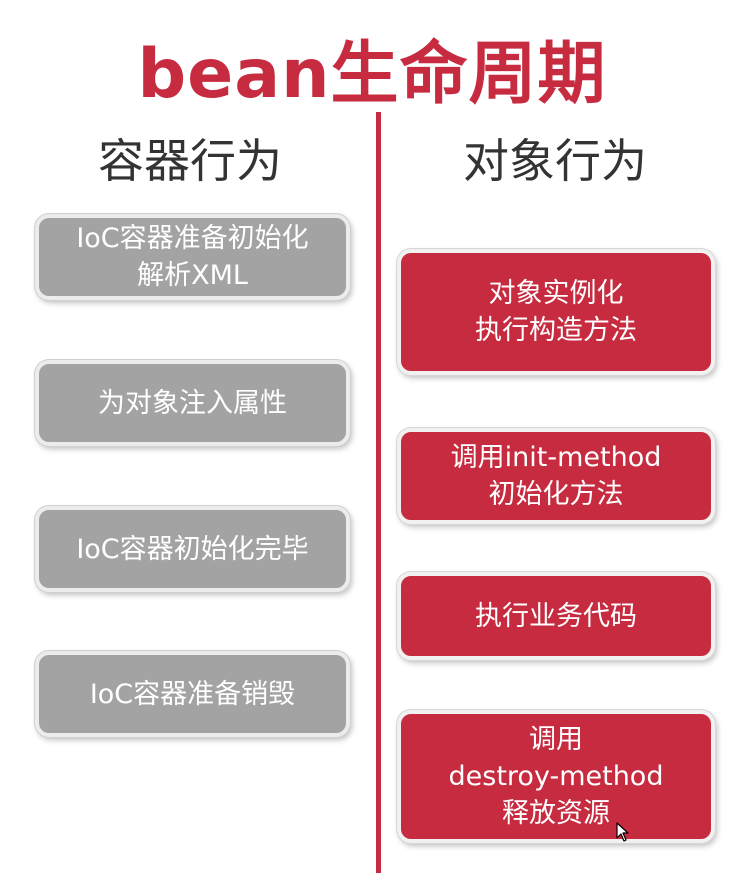 The height and width of the screenshot is (873, 744). I want to click on object-behavior-header: 对象行为, so click(555, 161).